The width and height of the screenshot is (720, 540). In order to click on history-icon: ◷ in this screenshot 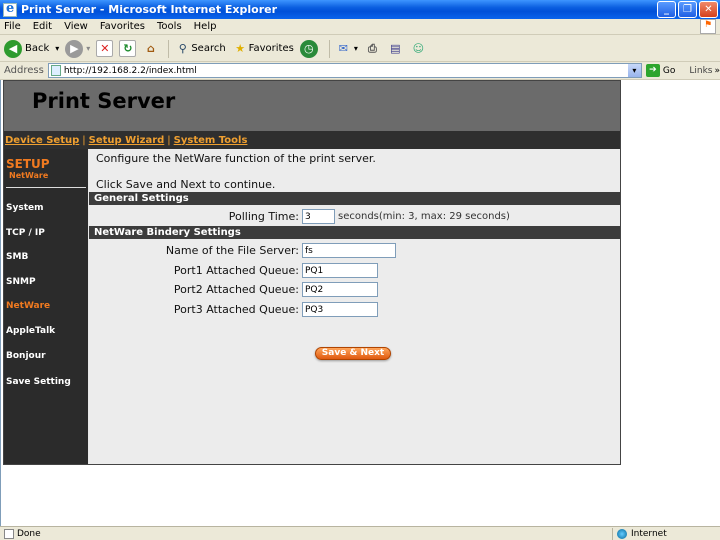, I will do `click(308, 48)`.